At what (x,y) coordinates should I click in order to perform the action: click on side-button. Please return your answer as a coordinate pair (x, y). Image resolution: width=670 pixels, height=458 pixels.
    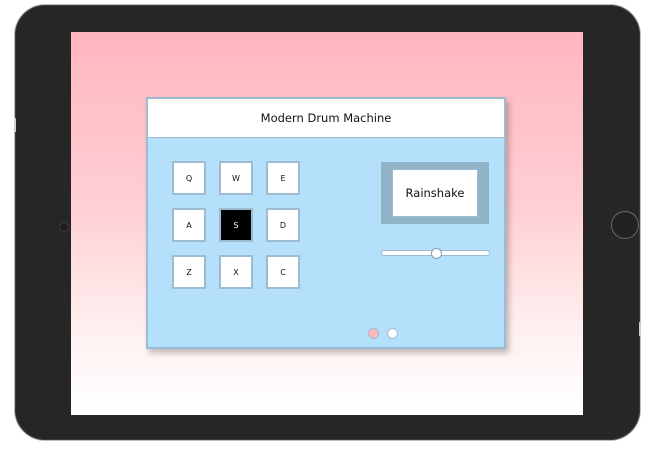
    Looking at the image, I should click on (640, 329).